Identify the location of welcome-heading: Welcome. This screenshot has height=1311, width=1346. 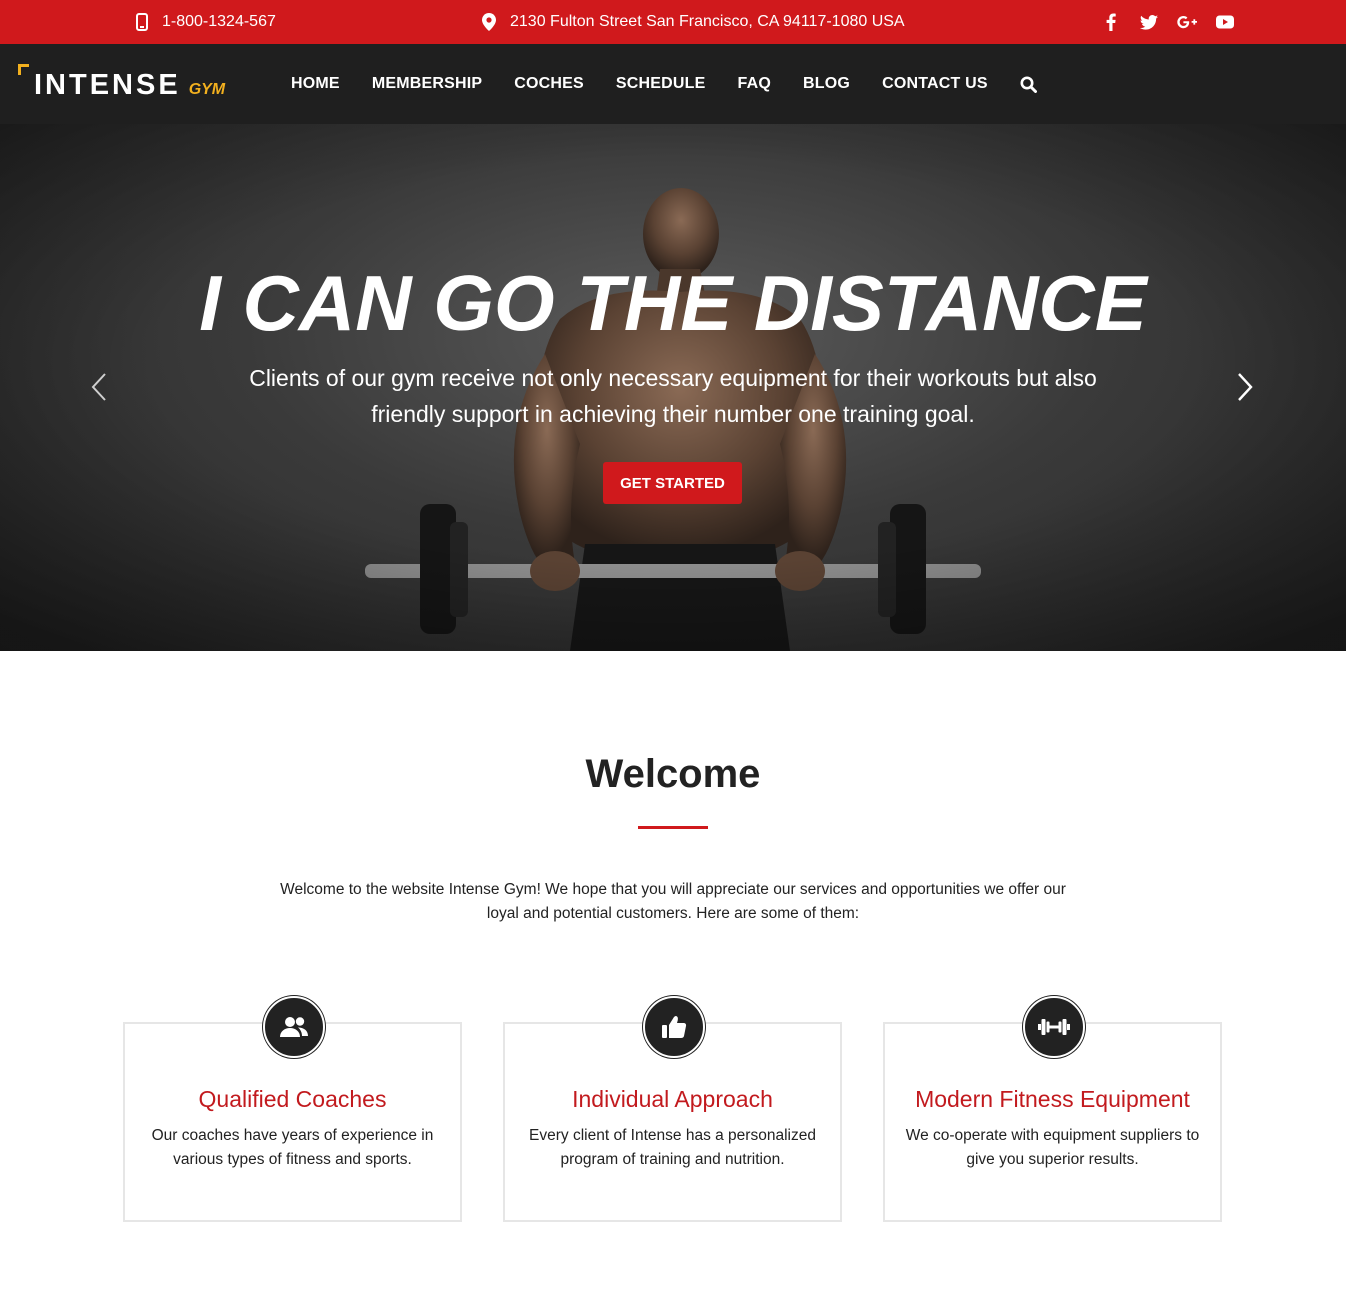
(673, 774).